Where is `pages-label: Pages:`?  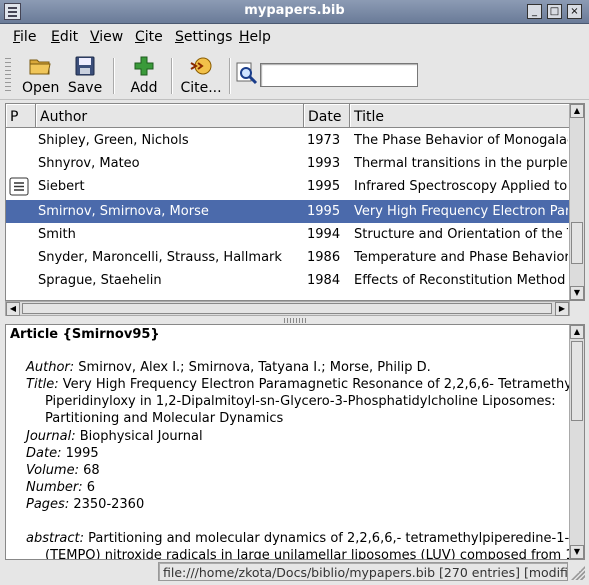 pages-label: Pages: is located at coordinates (48, 504).